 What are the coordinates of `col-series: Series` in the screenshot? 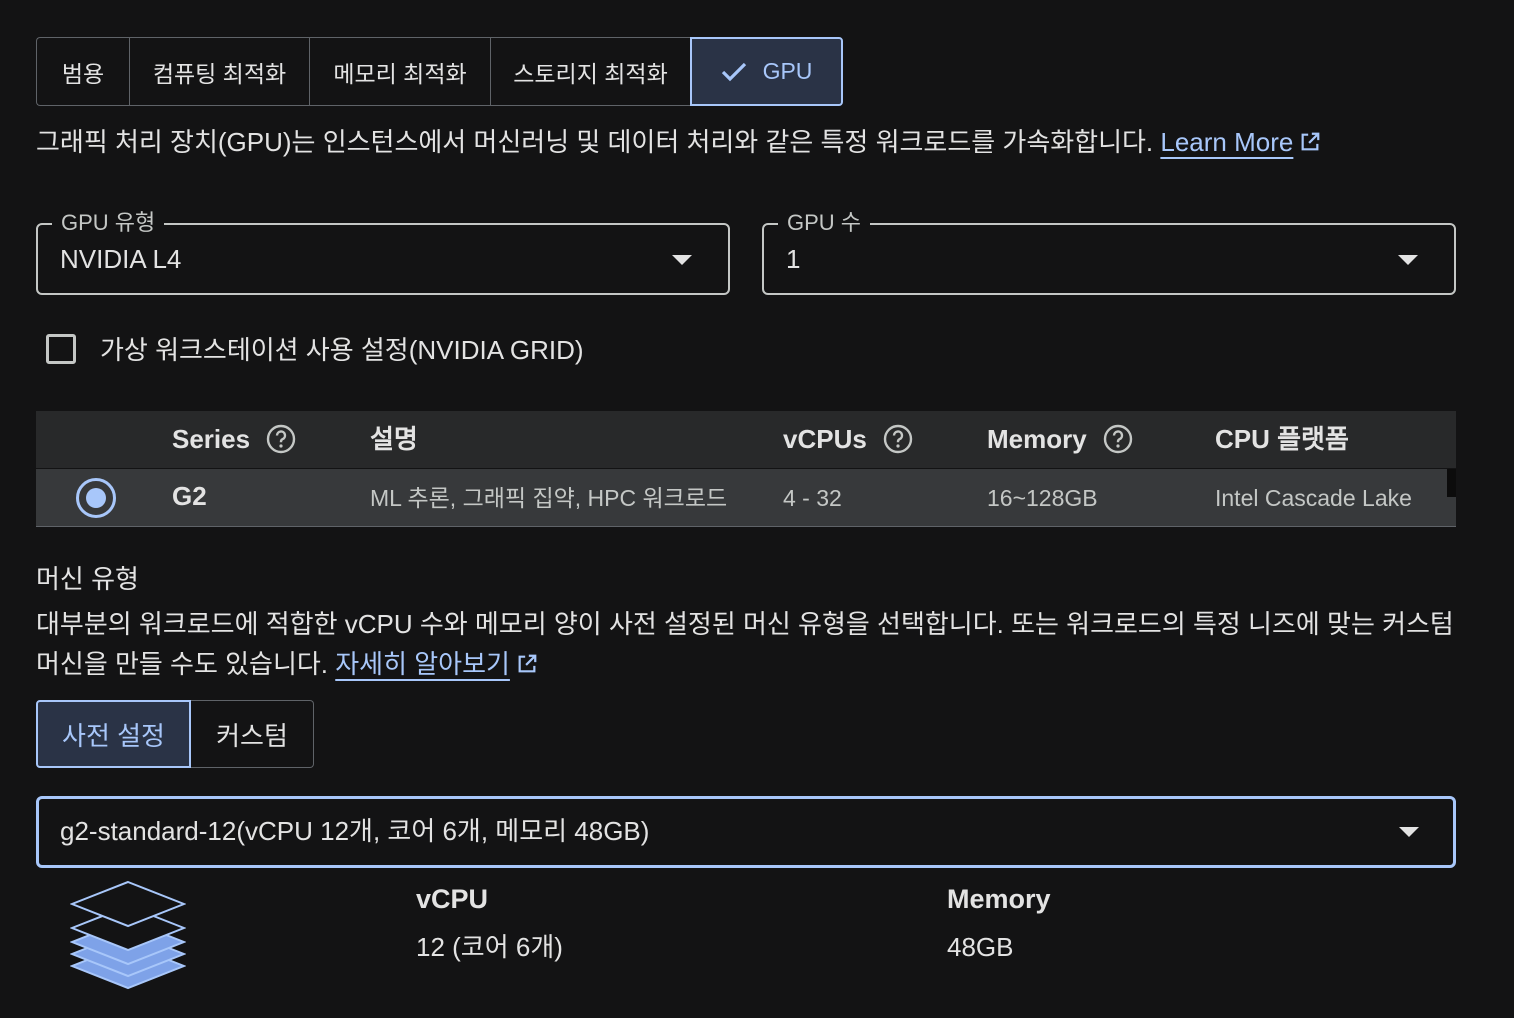 It's located at (234, 439).